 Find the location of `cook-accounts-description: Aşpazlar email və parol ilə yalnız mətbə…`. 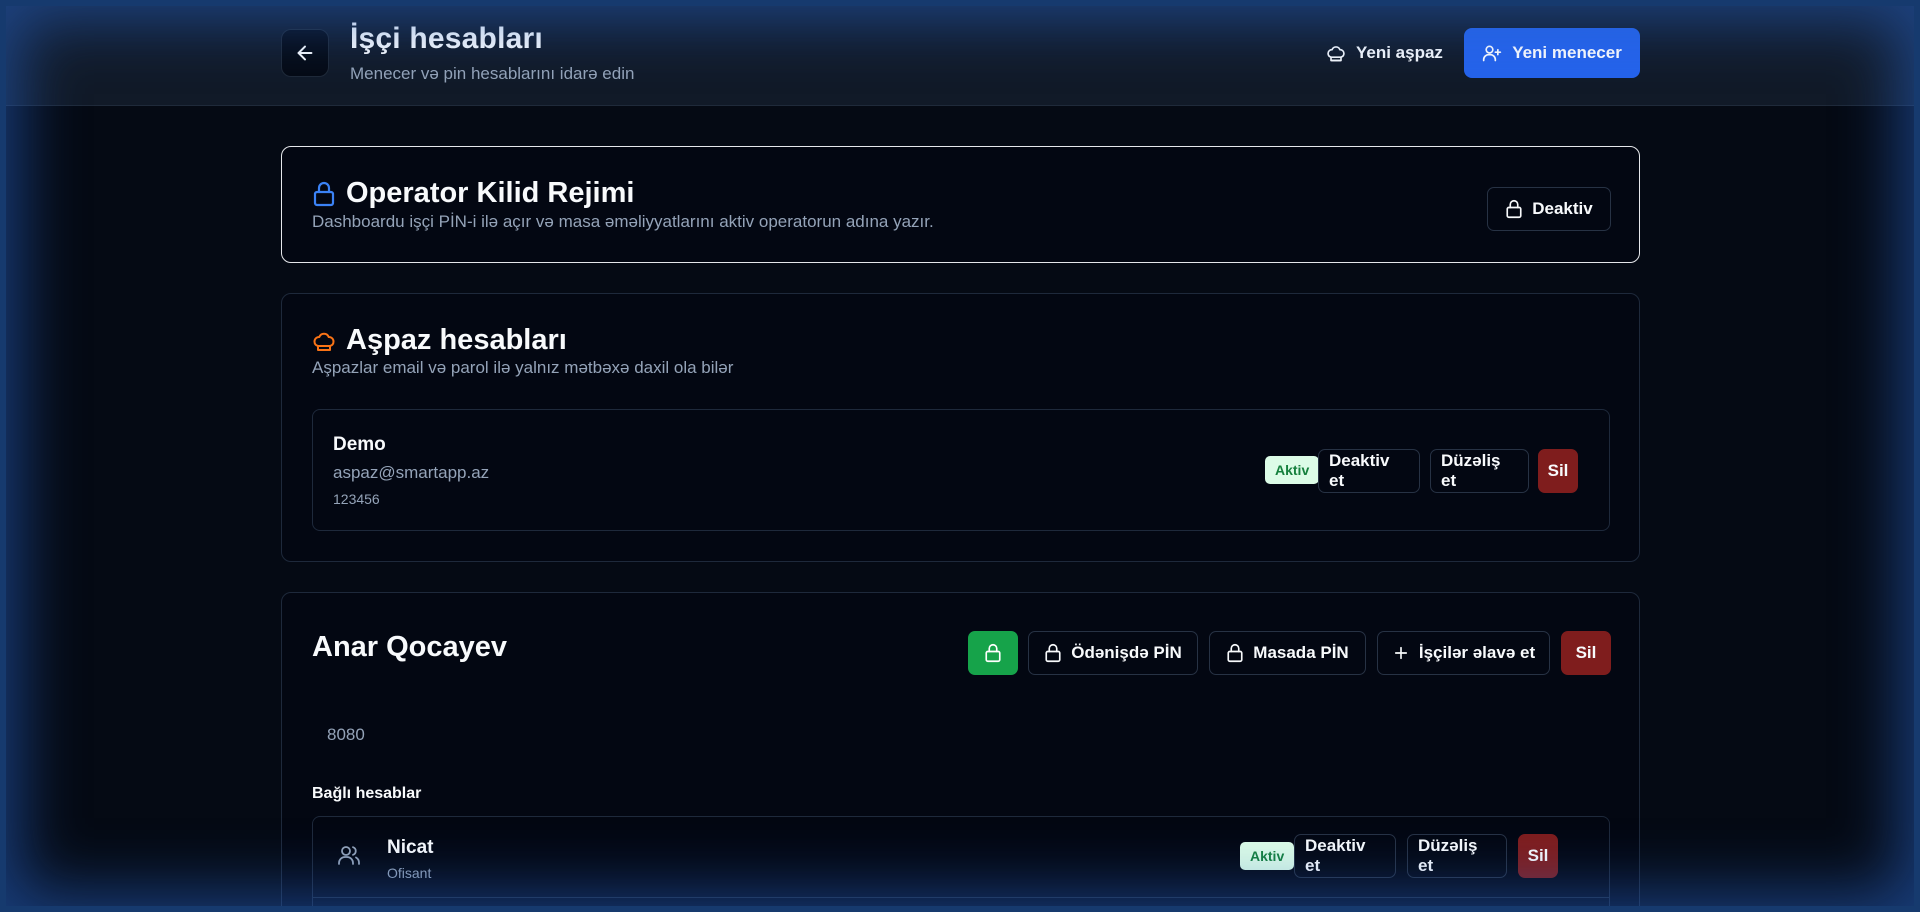

cook-accounts-description: Aşpazlar email və parol ilə yalnız mətbə… is located at coordinates (523, 367).